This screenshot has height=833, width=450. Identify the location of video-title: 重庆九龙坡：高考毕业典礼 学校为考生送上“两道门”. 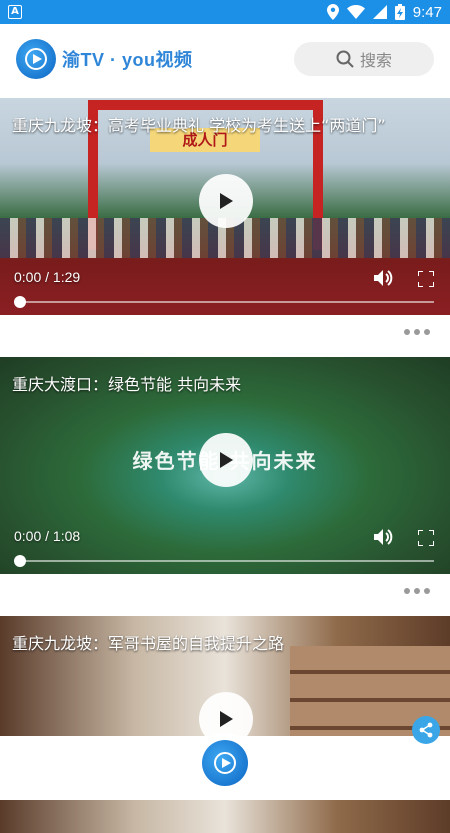
(199, 125).